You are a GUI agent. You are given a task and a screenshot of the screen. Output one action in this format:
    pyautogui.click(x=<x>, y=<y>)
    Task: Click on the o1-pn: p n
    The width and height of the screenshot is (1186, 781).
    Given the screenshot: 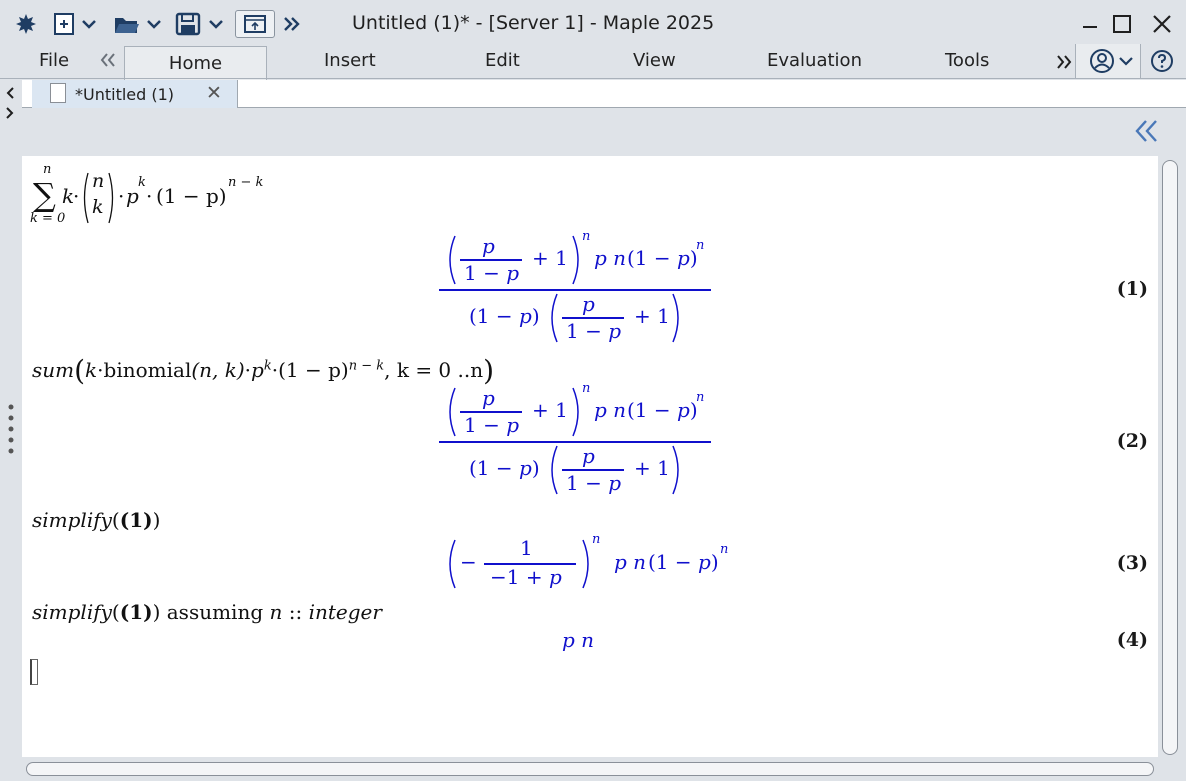 What is the action you would take?
    pyautogui.click(x=610, y=258)
    